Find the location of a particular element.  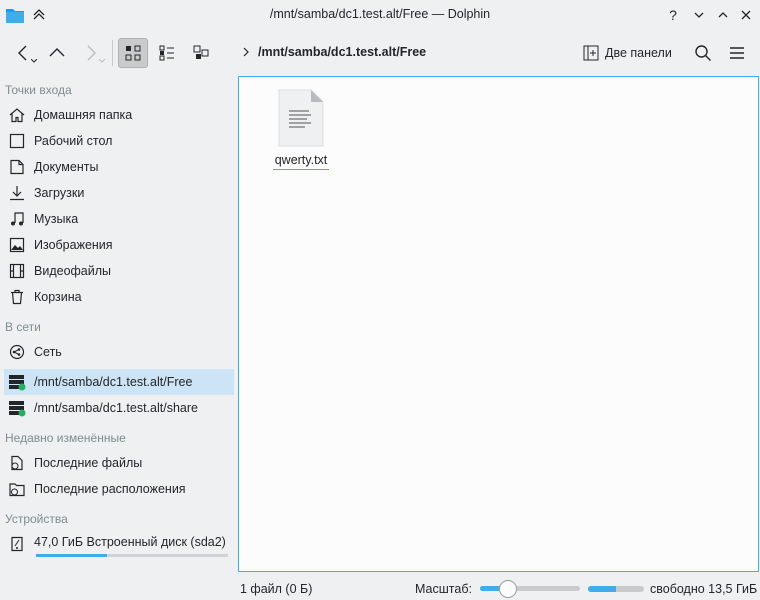

section-title-network: В сети is located at coordinates (23, 327).